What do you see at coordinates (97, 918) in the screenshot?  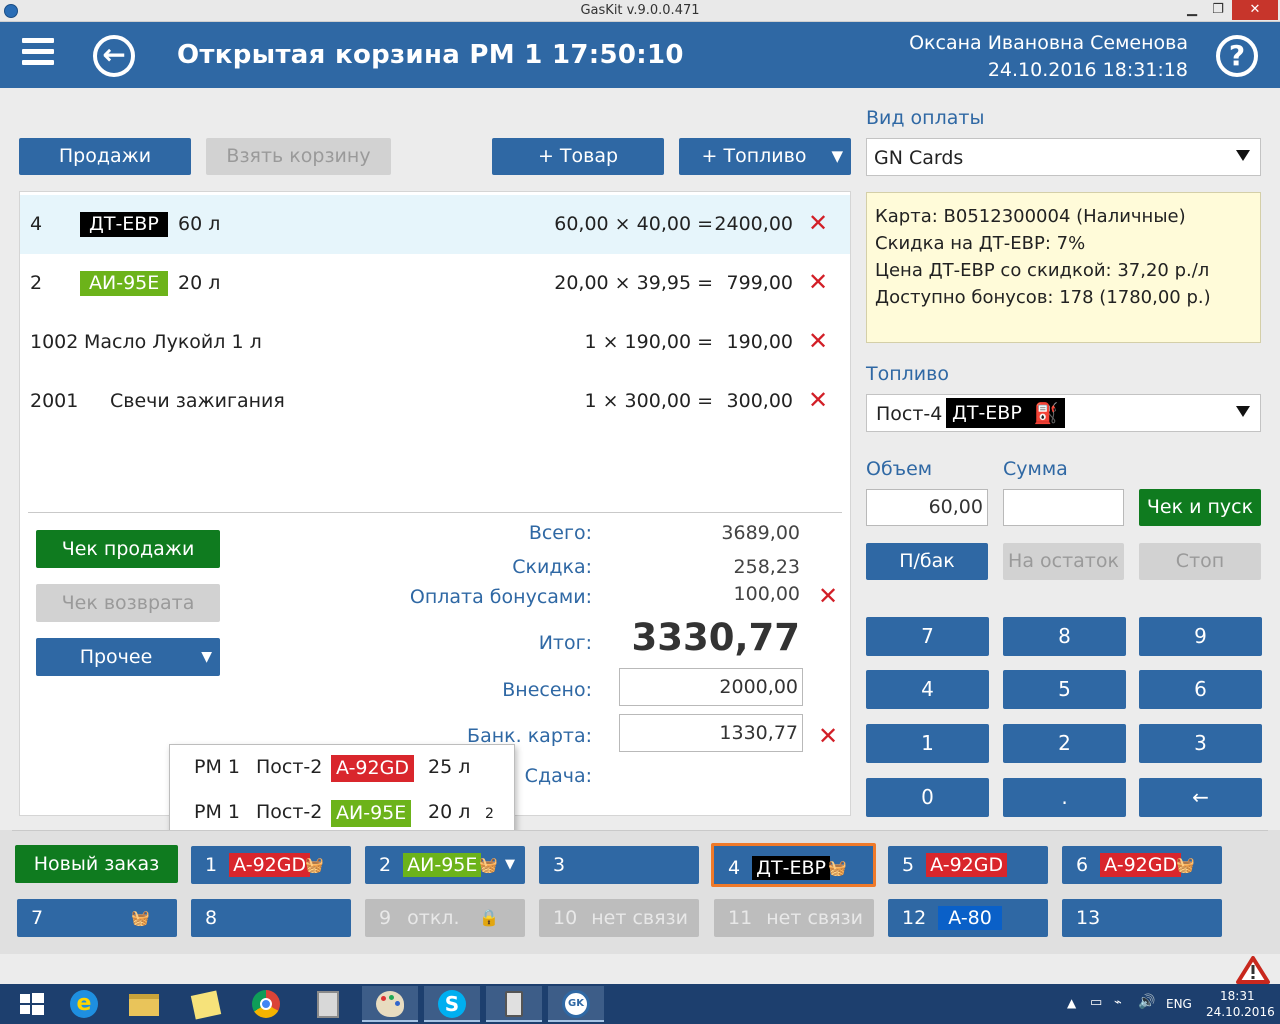 I see `pump-7-button: 7 🧺` at bounding box center [97, 918].